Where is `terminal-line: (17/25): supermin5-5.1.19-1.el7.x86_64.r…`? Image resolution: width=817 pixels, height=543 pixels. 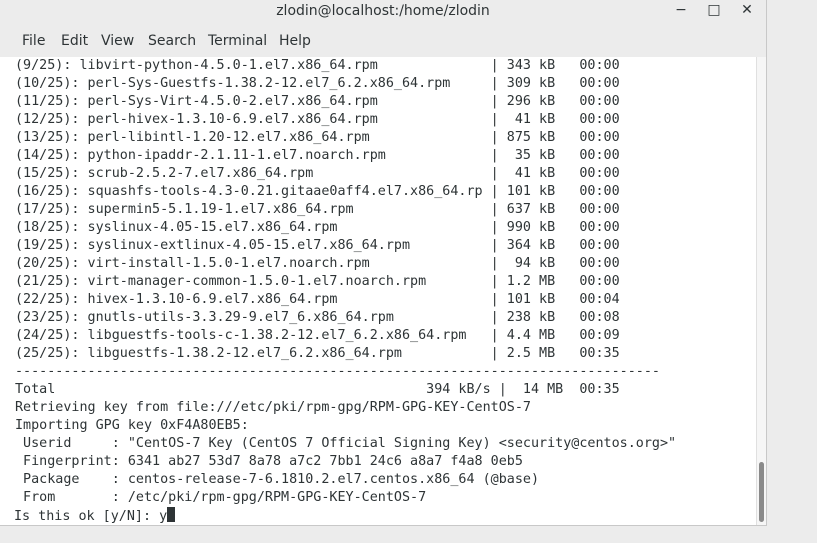
terminal-line: (17/25): supermin5-5.1.19-1.el7.x86_64.r… is located at coordinates (317, 209).